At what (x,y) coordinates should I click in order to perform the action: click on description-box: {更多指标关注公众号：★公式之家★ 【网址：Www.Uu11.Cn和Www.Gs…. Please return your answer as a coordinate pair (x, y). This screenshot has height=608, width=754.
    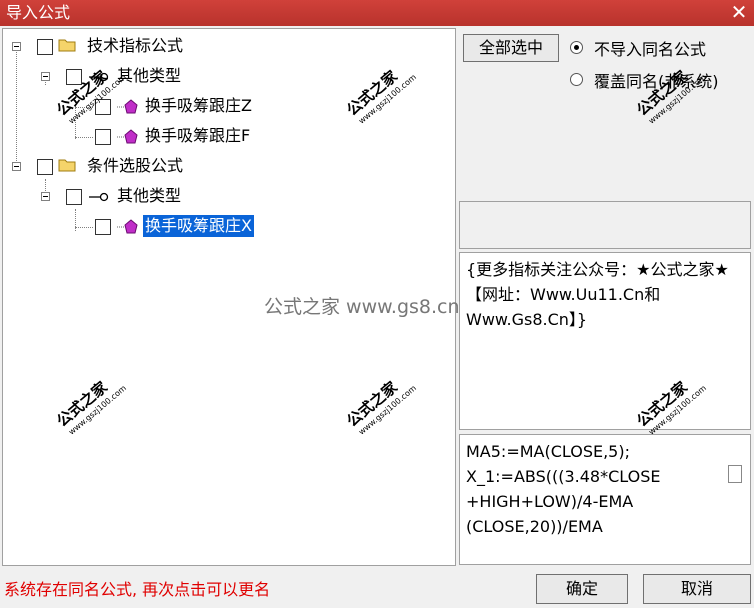
    Looking at the image, I should click on (605, 341).